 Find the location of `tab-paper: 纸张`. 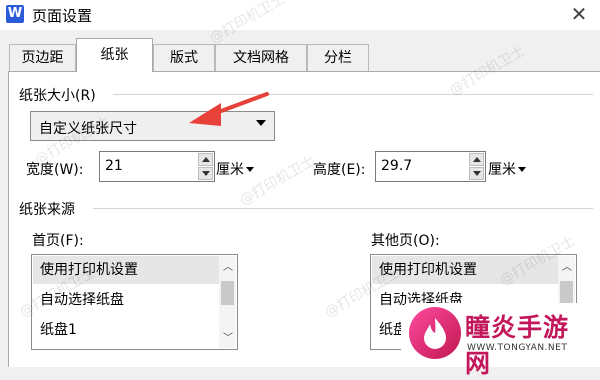

tab-paper: 纸张 is located at coordinates (114, 55).